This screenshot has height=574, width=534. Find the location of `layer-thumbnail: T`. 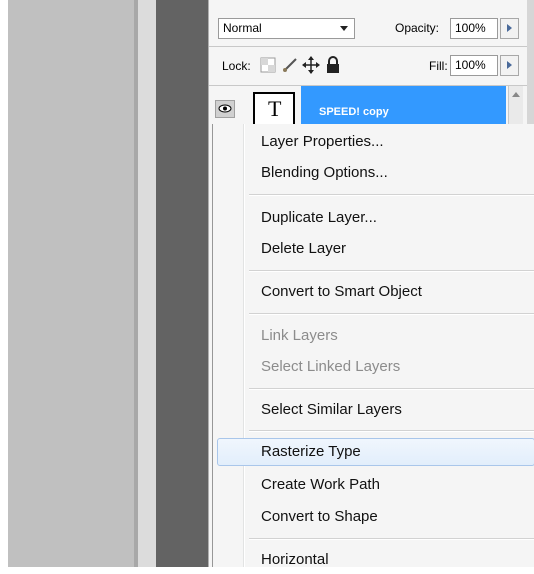

layer-thumbnail: T is located at coordinates (274, 109).